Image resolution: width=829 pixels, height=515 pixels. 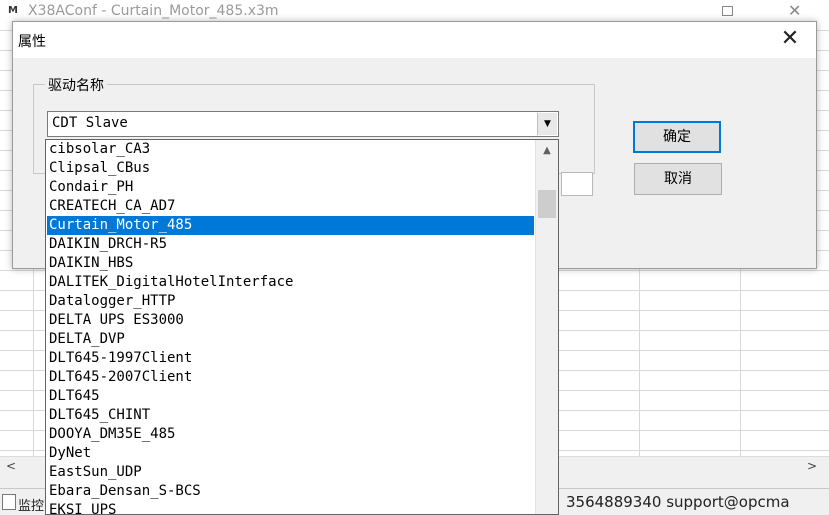 I want to click on group-label: 驱动名称, so click(x=76, y=85).